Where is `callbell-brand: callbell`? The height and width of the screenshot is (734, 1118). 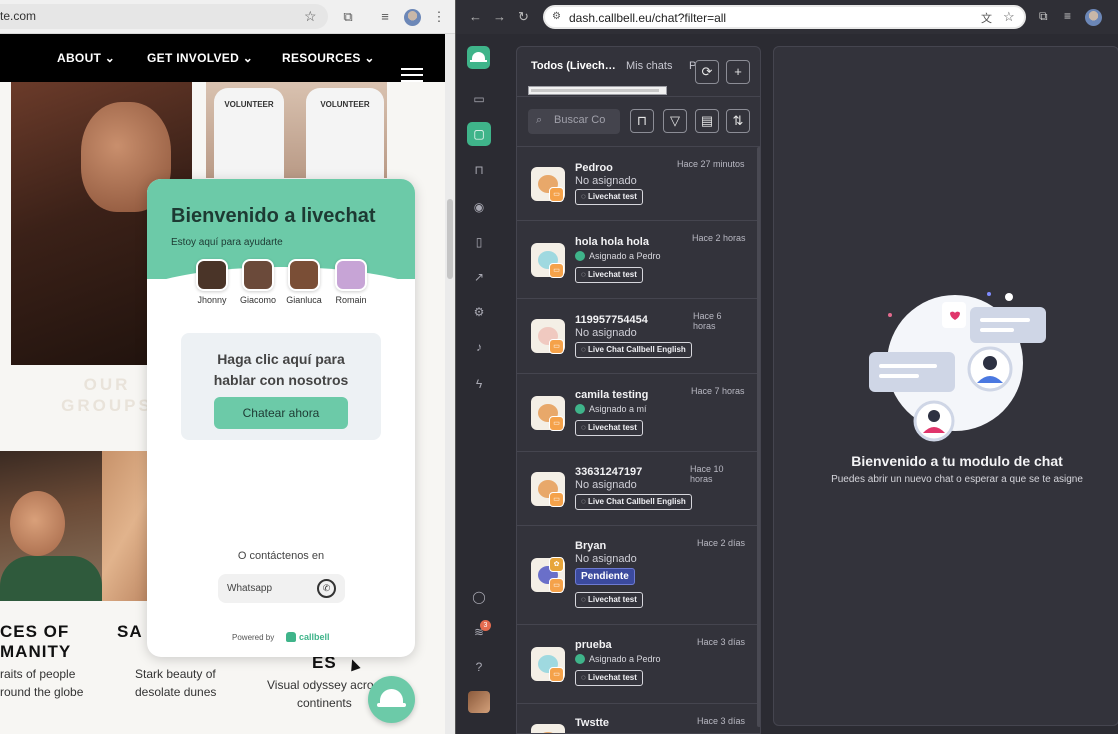
callbell-brand: callbell is located at coordinates (314, 637).